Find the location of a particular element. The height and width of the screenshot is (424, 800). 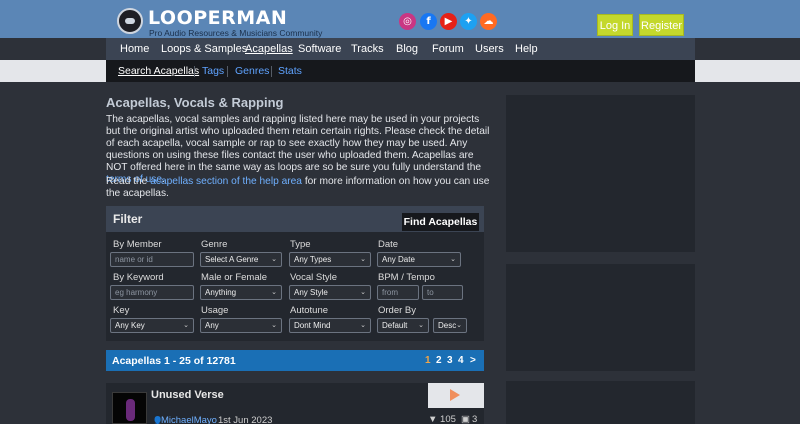

track-date: 1st Jun 2023 is located at coordinates (245, 419).